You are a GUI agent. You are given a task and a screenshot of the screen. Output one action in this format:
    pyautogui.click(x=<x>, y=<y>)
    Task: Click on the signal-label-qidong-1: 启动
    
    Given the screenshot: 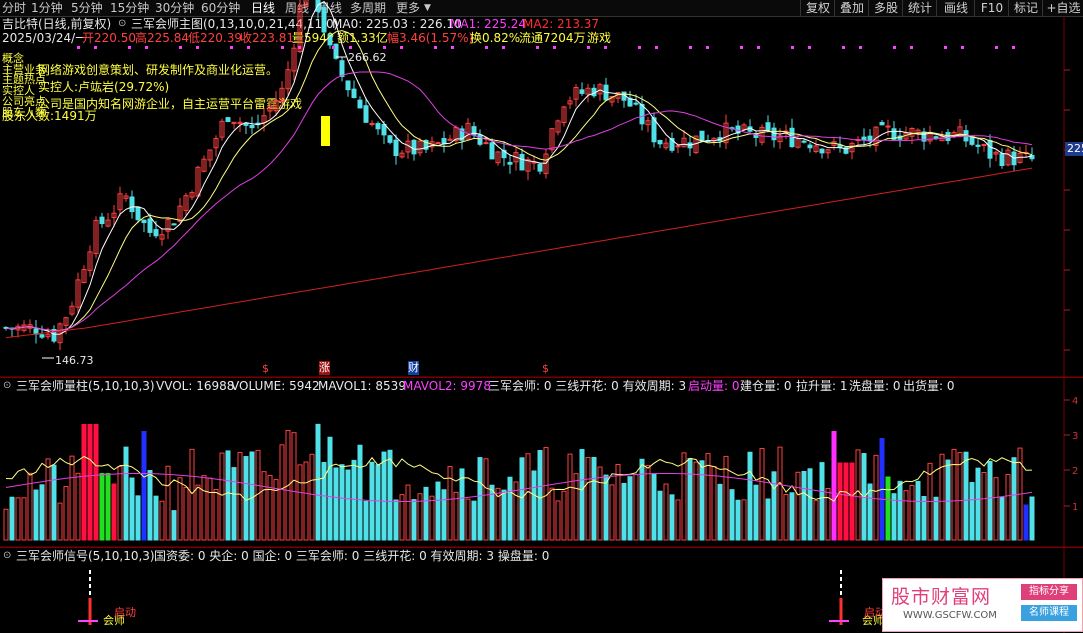 What is the action you would take?
    pyautogui.click(x=125, y=612)
    